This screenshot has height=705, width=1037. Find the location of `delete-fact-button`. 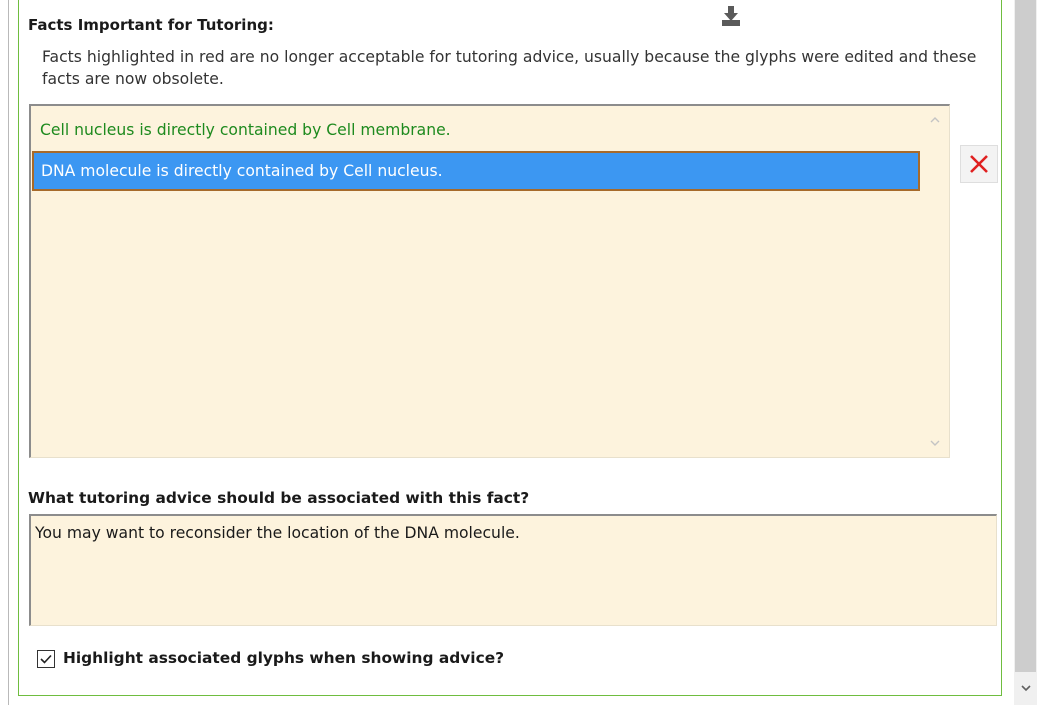

delete-fact-button is located at coordinates (979, 164).